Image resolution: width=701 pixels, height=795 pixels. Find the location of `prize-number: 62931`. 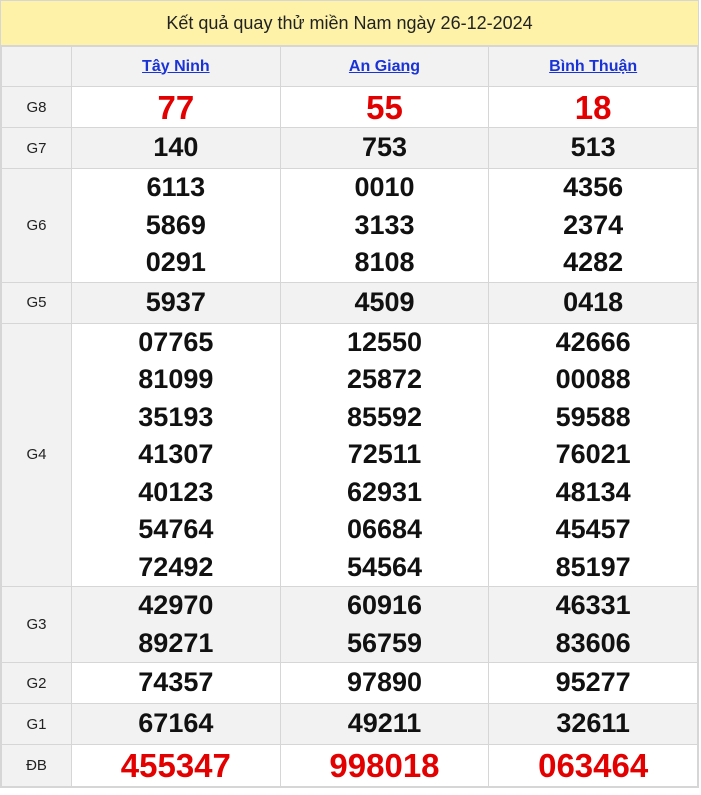

prize-number: 62931 is located at coordinates (384, 491).